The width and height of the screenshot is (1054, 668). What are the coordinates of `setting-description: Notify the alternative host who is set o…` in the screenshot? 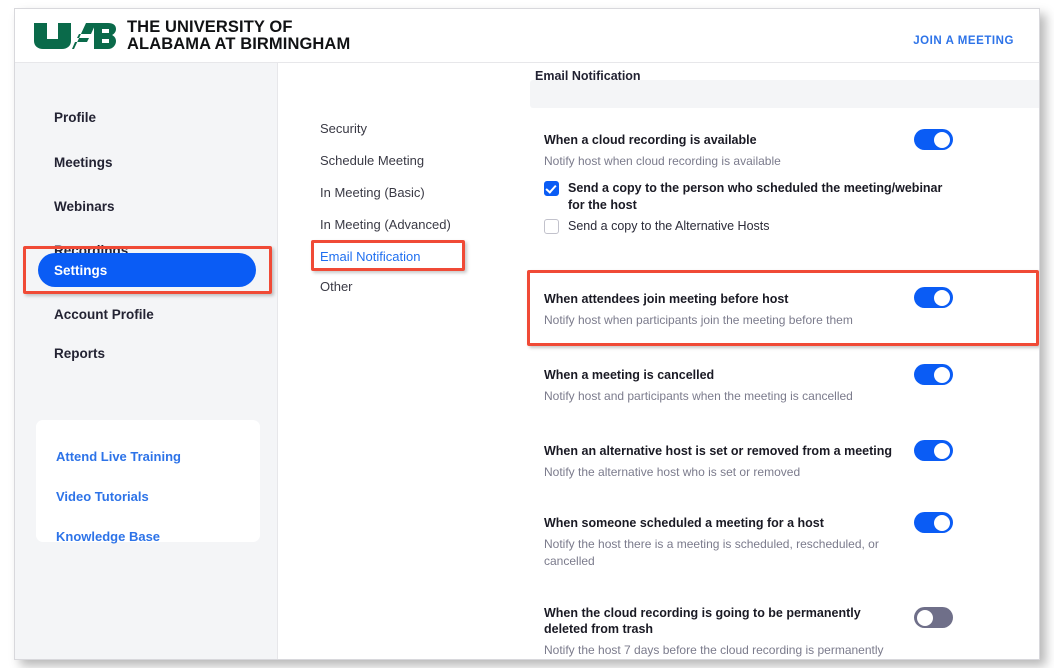 It's located at (672, 472).